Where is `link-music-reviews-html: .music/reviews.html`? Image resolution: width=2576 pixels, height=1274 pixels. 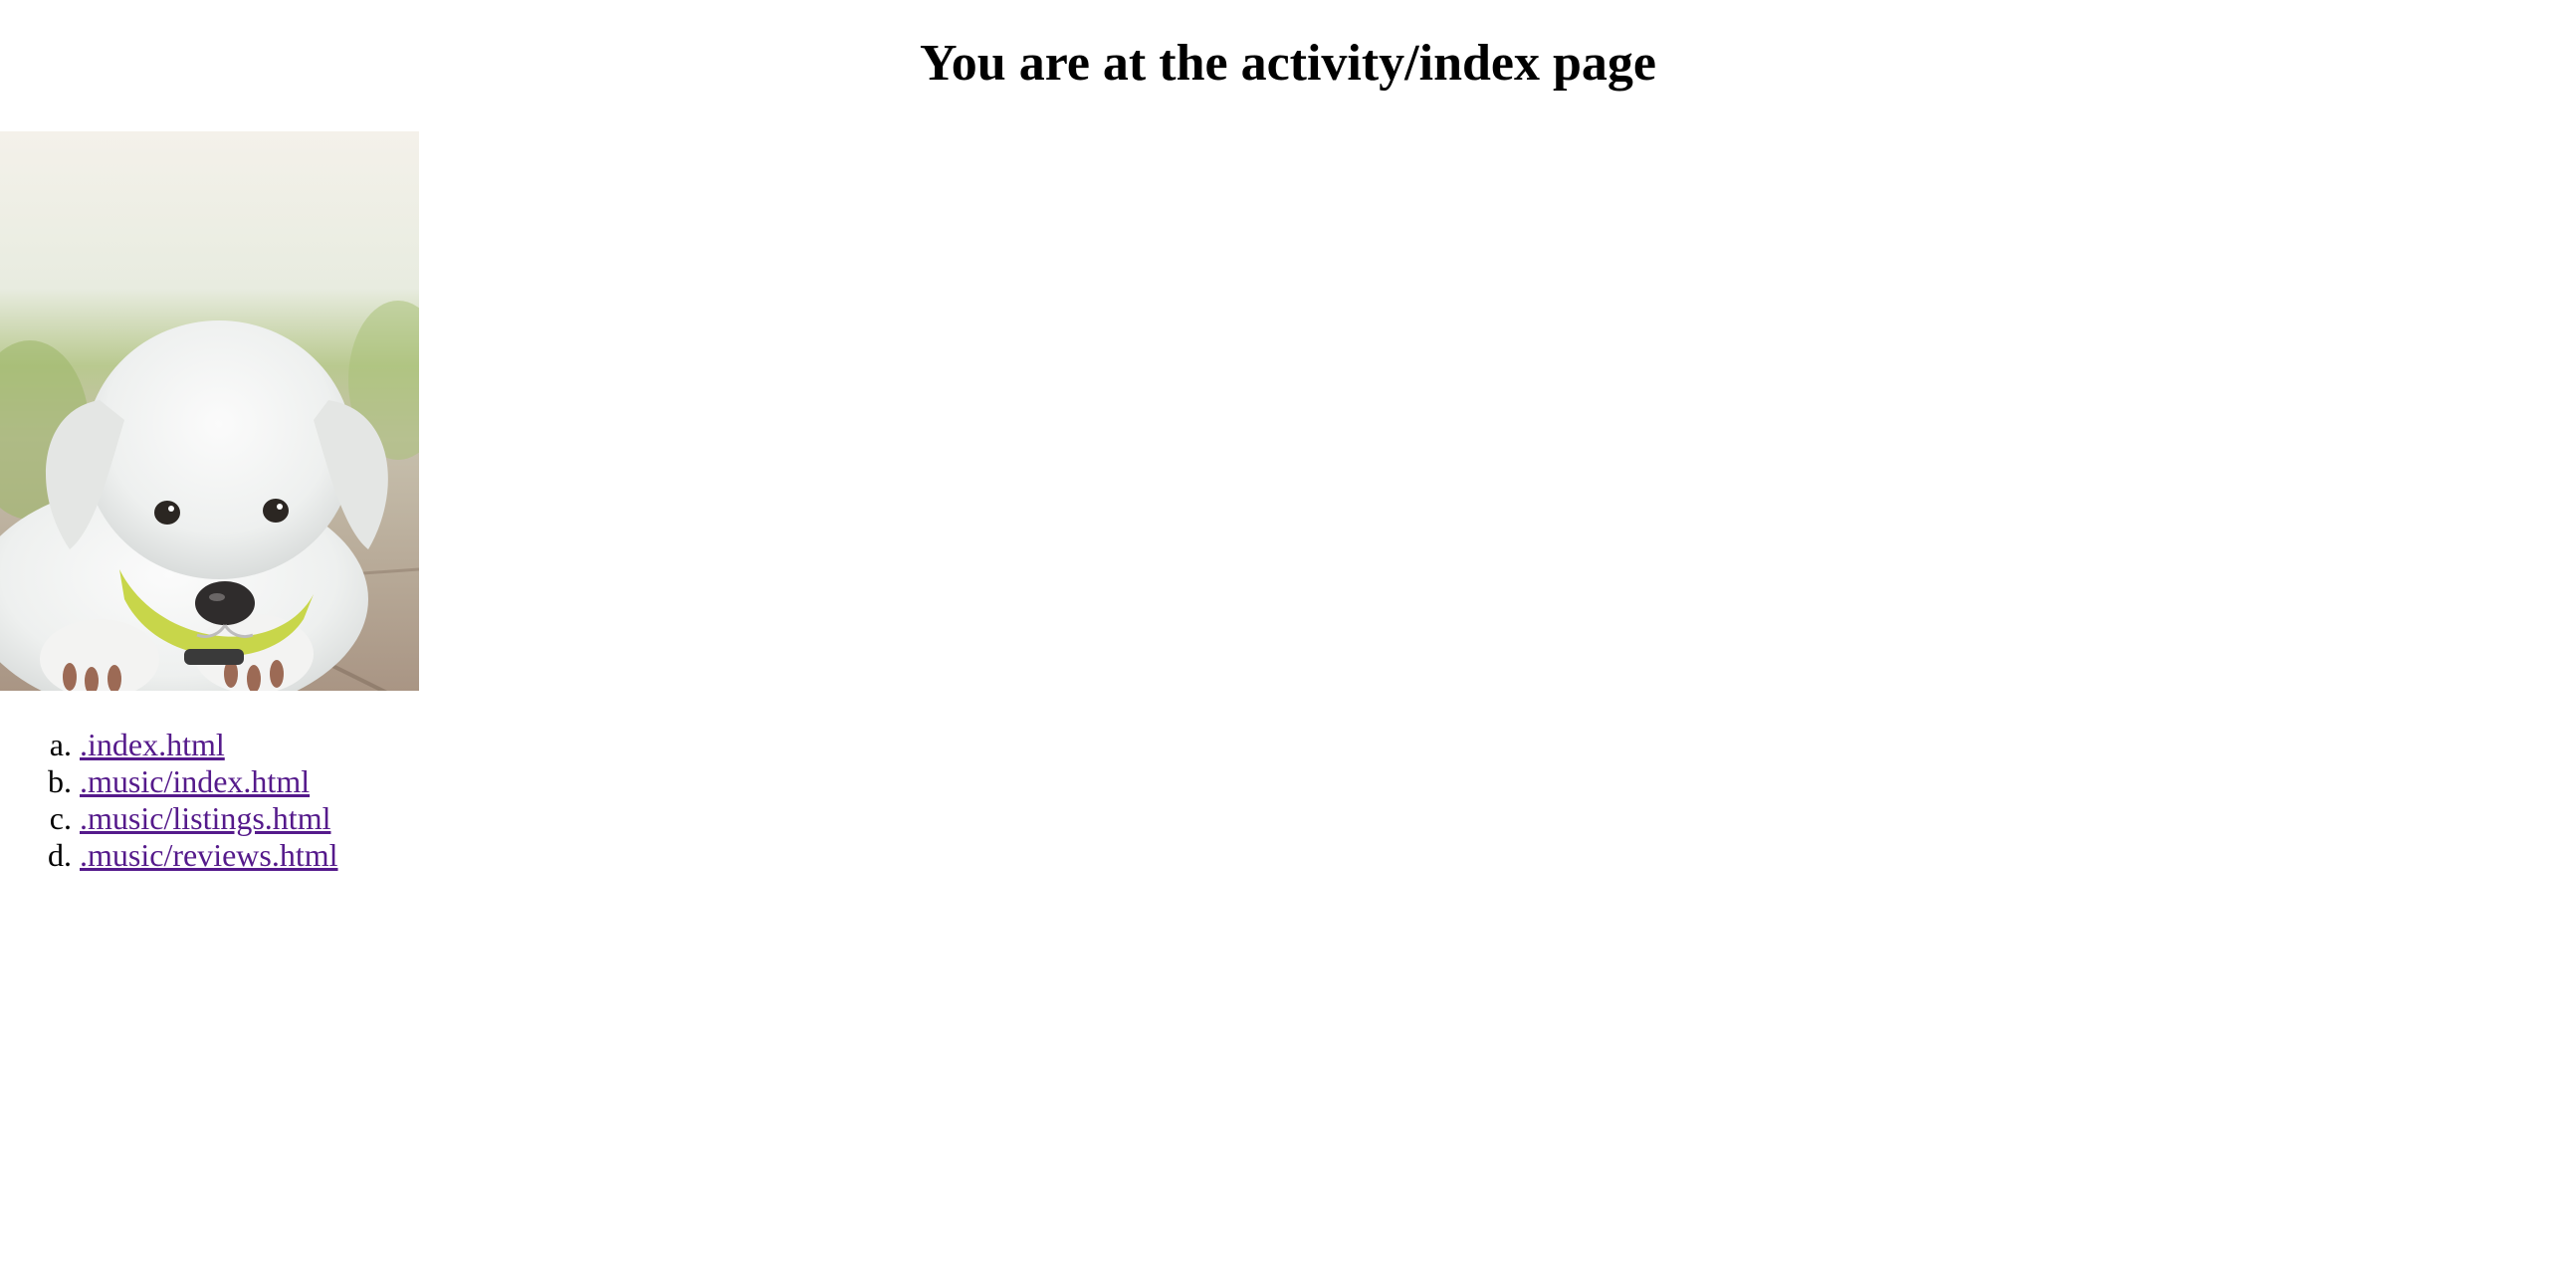
link-music-reviews-html: .music/reviews.html is located at coordinates (209, 855).